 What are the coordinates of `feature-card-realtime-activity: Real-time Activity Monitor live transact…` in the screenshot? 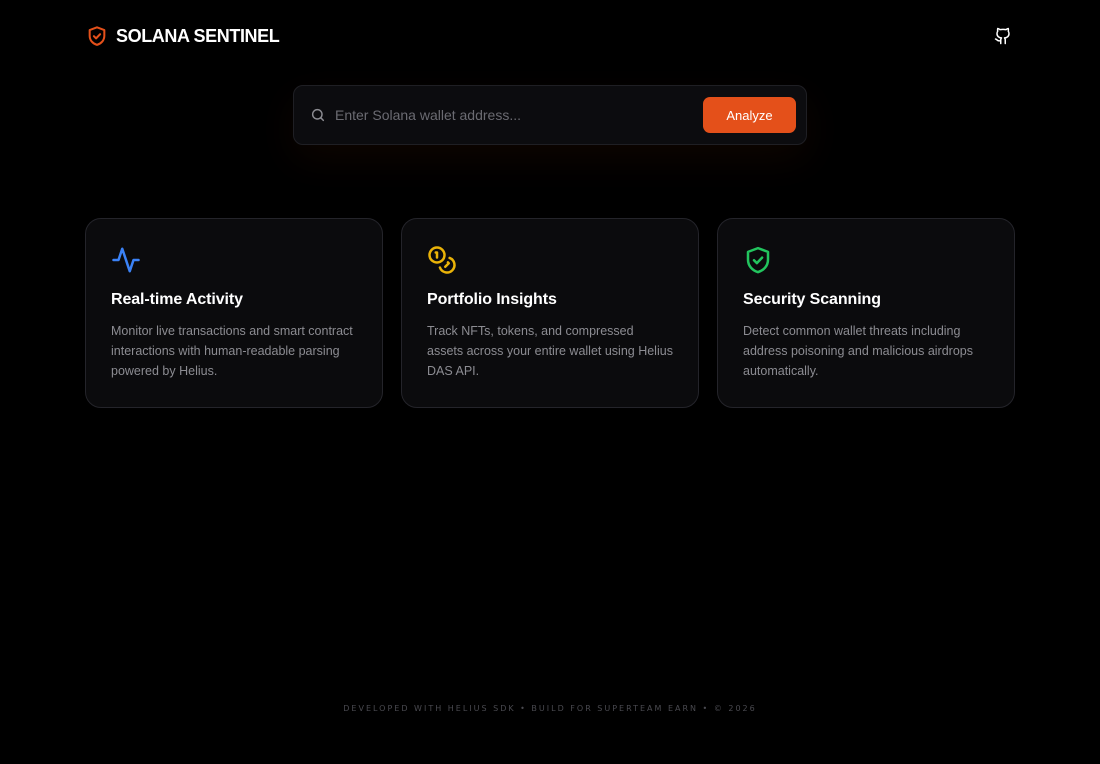 It's located at (234, 313).